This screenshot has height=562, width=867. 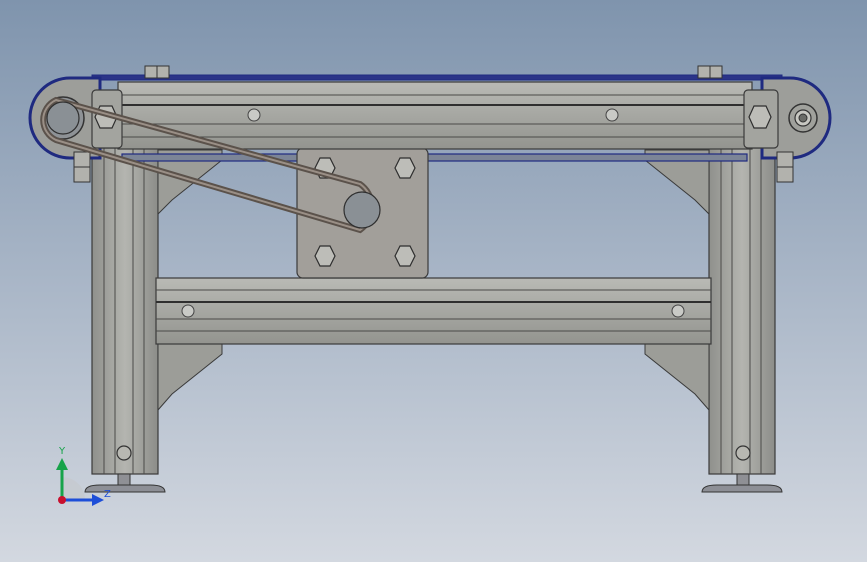 What do you see at coordinates (62, 451) in the screenshot?
I see `y-axis-label: Y` at bounding box center [62, 451].